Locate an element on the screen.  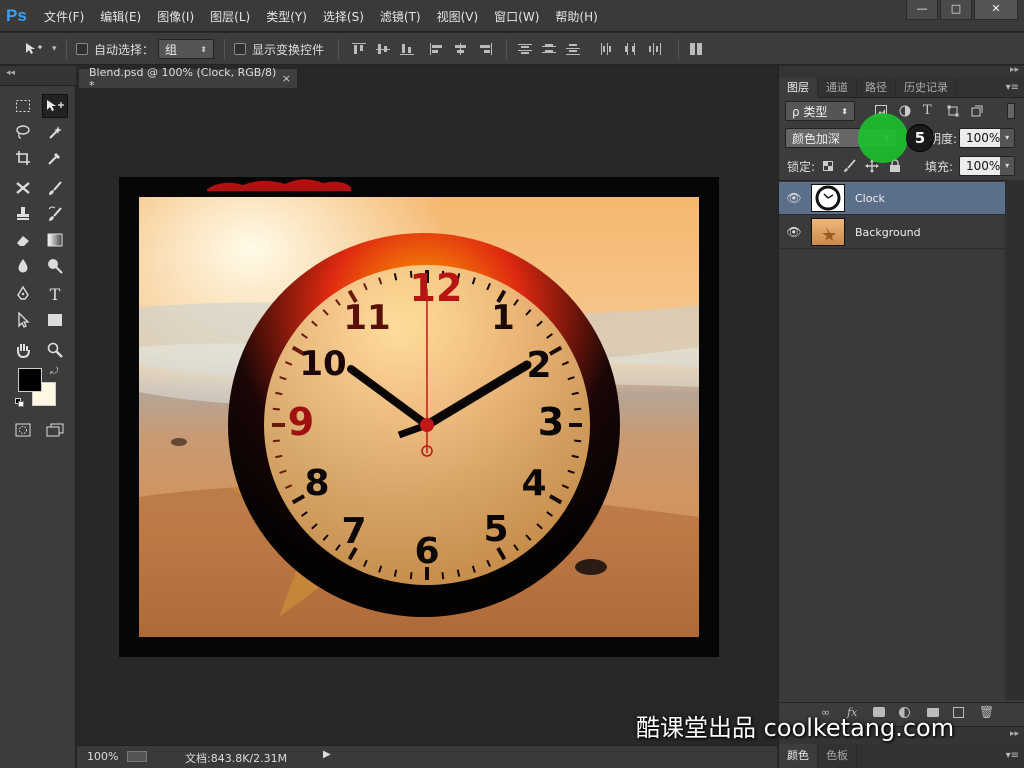
quick-mask-icon is located at coordinates (23, 430).